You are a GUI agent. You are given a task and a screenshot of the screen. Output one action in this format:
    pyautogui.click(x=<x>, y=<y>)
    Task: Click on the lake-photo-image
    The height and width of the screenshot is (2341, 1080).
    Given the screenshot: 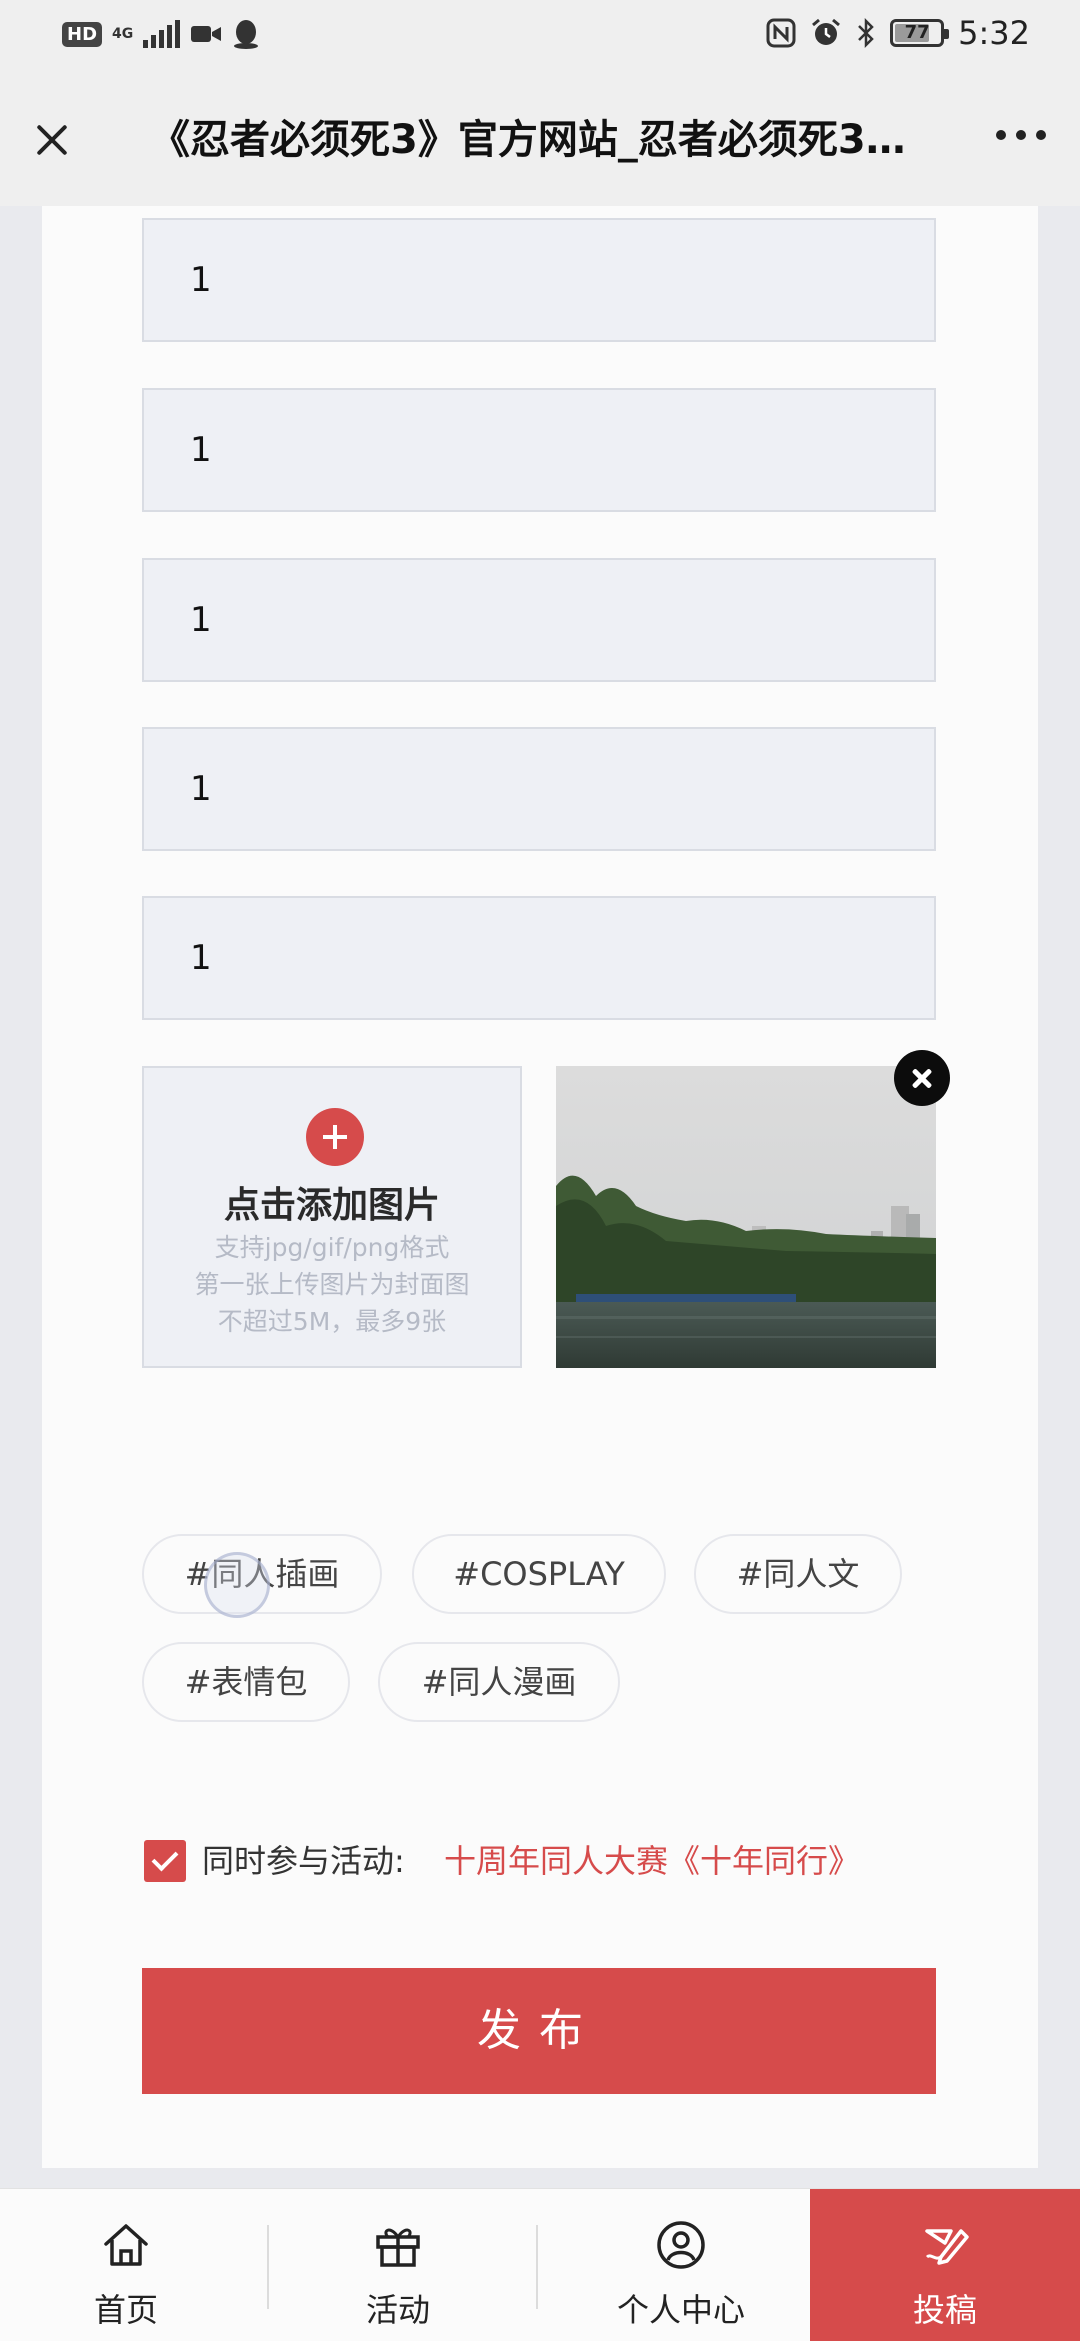 What is the action you would take?
    pyautogui.click(x=746, y=1217)
    